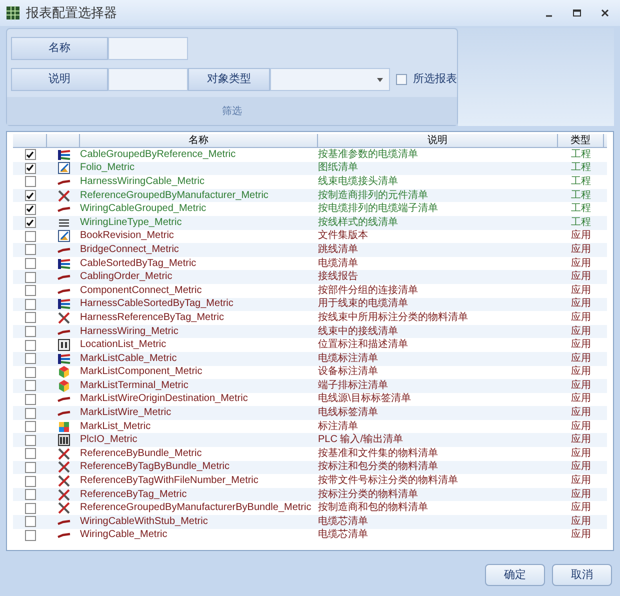 The height and width of the screenshot is (596, 620). Describe the element at coordinates (229, 79) in the screenshot. I see `object-type-label: 对象类型` at that location.